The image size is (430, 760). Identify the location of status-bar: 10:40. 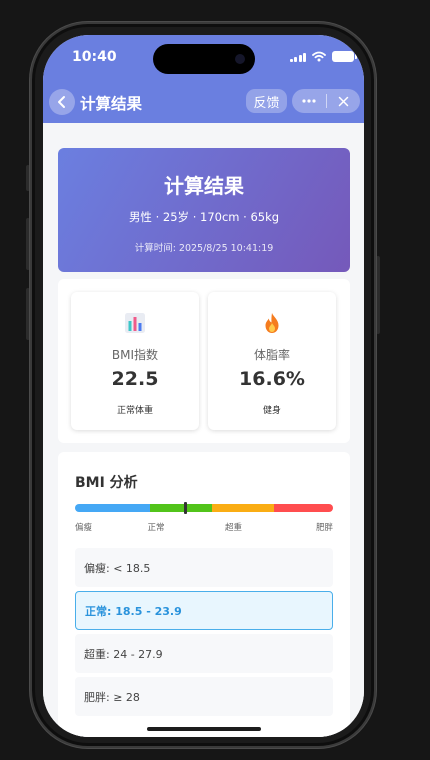
(203, 61).